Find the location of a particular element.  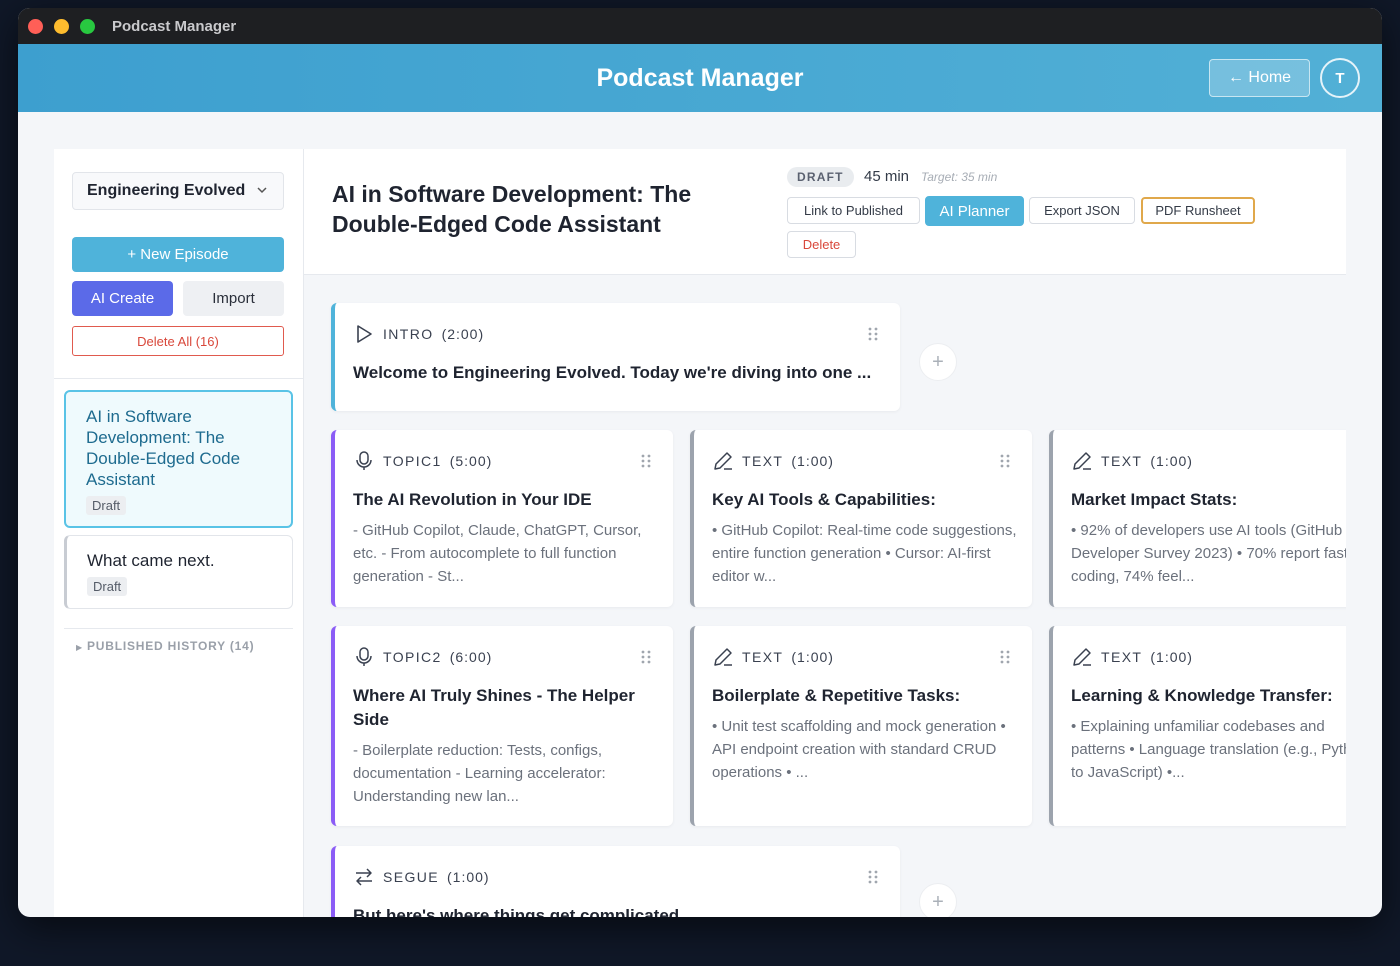

user-avatar: T is located at coordinates (1340, 78).